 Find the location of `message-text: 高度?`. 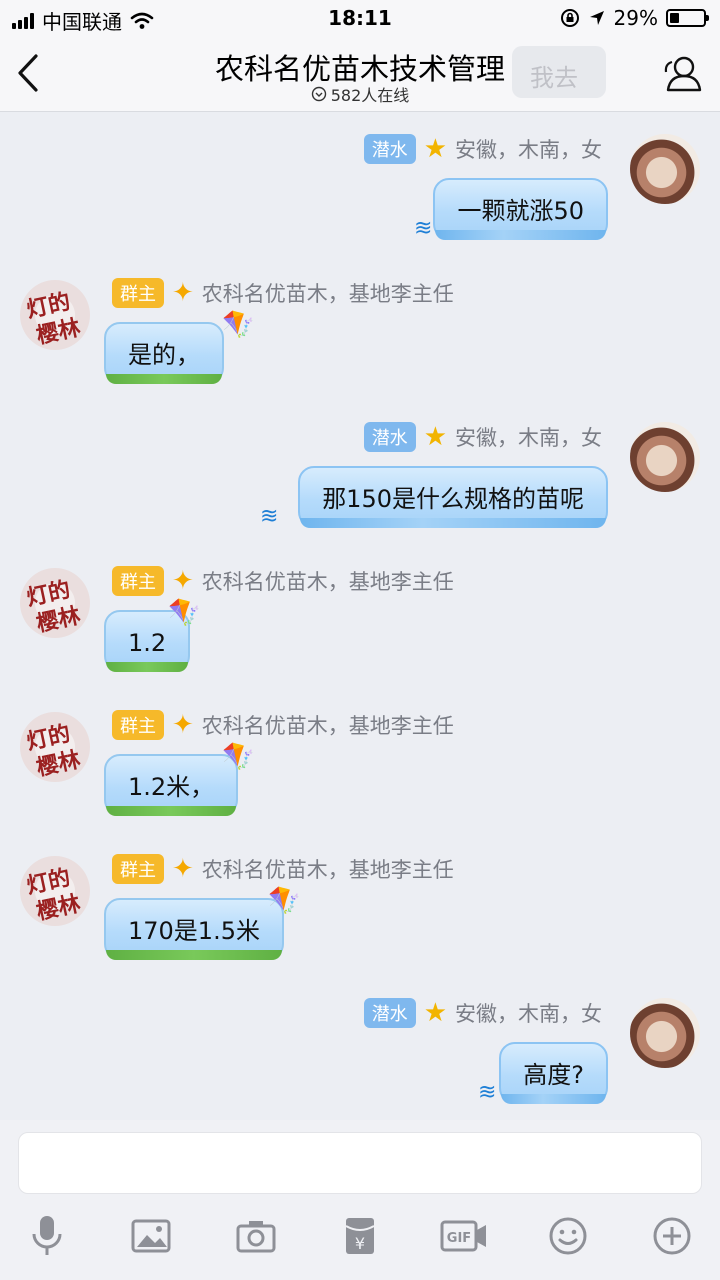

message-text: 高度? is located at coordinates (553, 1075).